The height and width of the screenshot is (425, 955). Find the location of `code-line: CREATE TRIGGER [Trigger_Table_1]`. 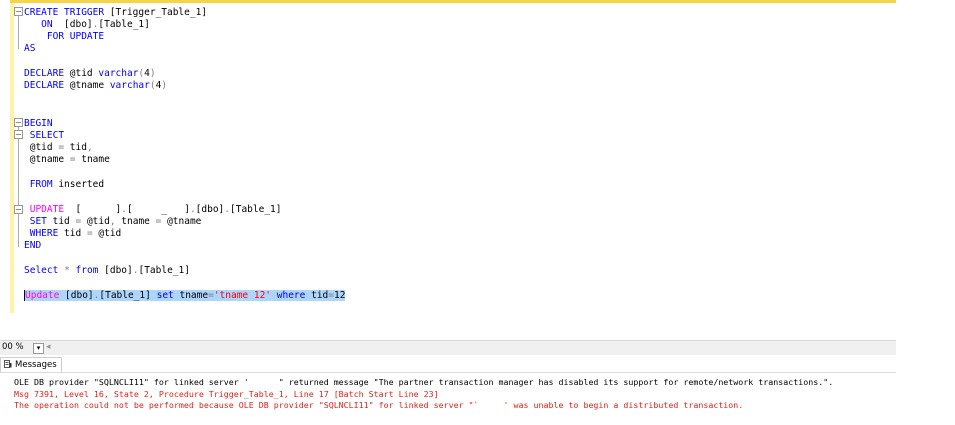

code-line: CREATE TRIGGER [Trigger_Table_1] is located at coordinates (115, 13).